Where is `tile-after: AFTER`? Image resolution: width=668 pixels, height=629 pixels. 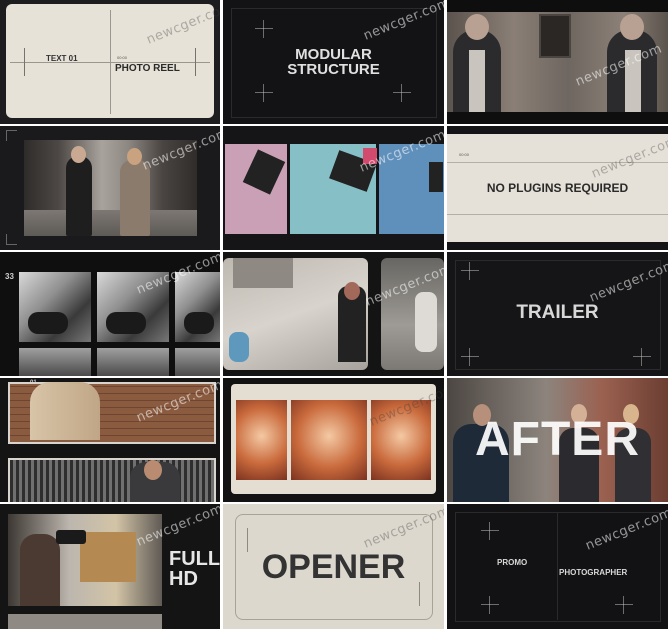
tile-after: AFTER is located at coordinates (557, 440).